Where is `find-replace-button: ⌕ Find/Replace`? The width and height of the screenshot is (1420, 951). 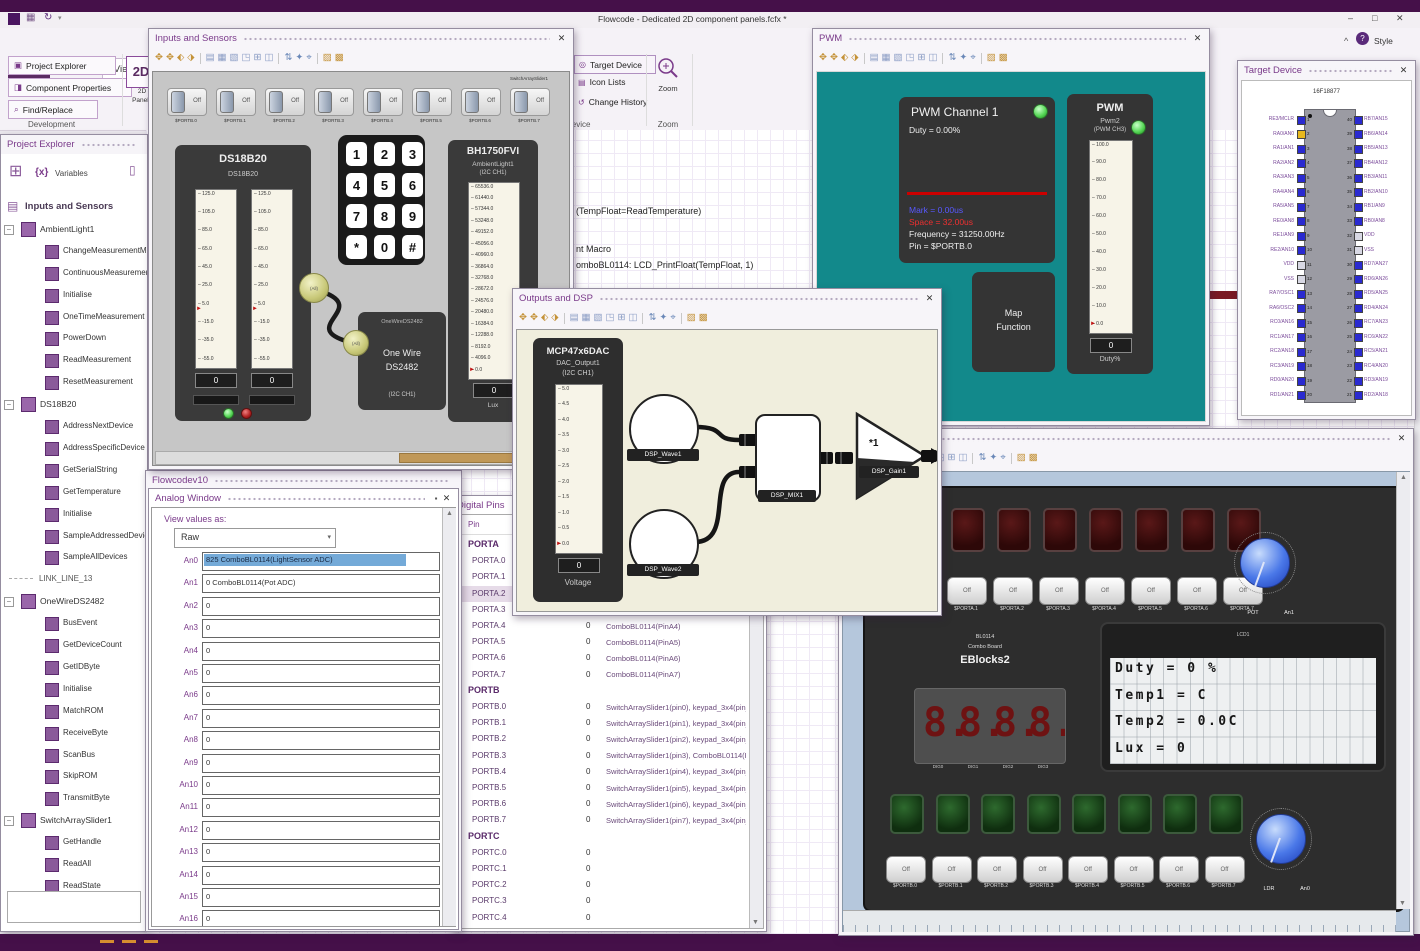
find-replace-button: ⌕ Find/Replace is located at coordinates (53, 109).